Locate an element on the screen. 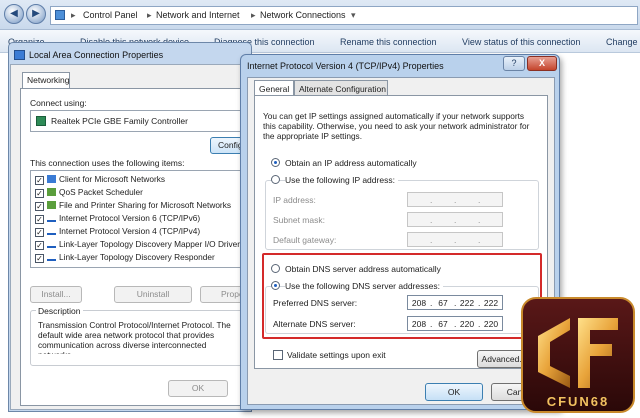 The image size is (640, 418). client-icon is located at coordinates (51, 179).